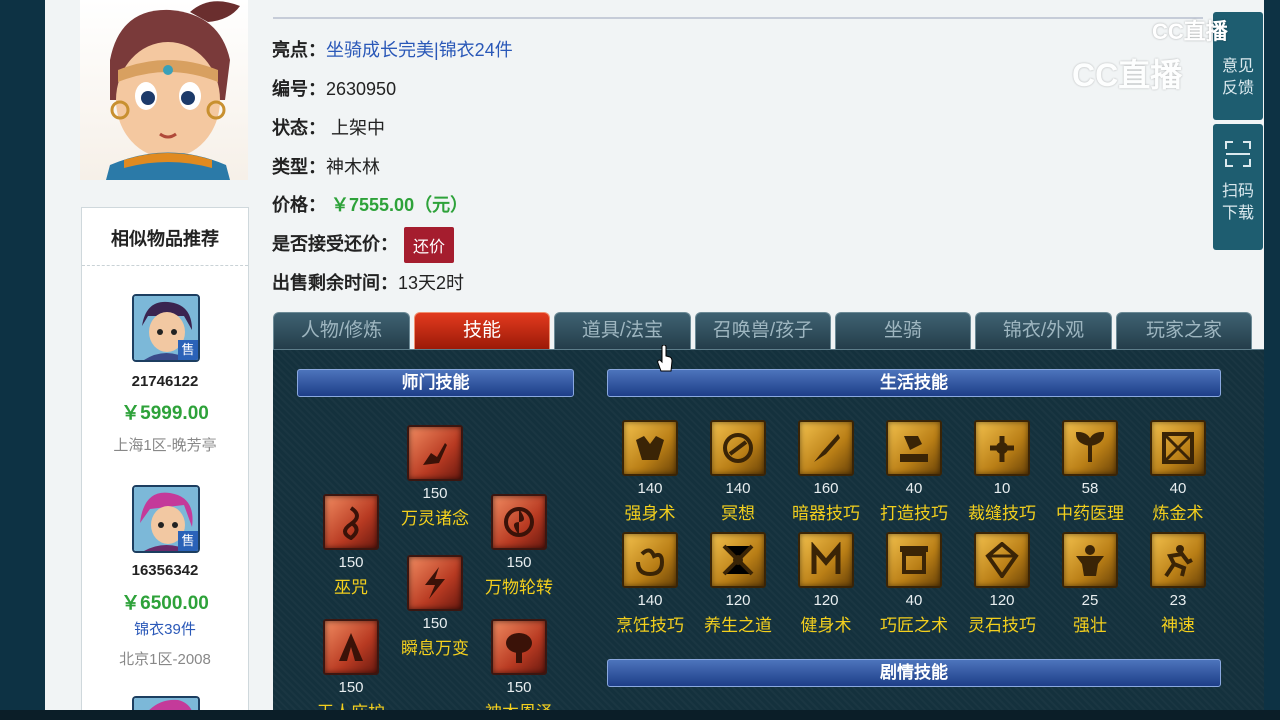  What do you see at coordinates (299, 50) in the screenshot?
I see `highlight-label: 亮点：` at bounding box center [299, 50].